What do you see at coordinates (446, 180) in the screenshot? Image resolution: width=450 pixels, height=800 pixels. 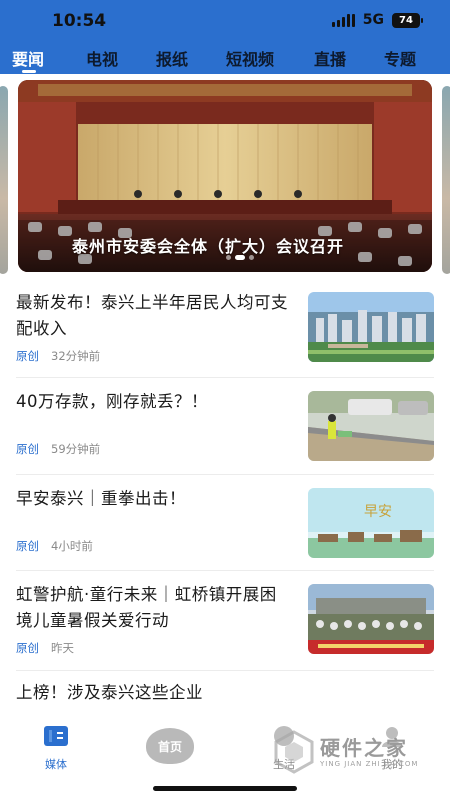 I see `carousel-next-card` at bounding box center [446, 180].